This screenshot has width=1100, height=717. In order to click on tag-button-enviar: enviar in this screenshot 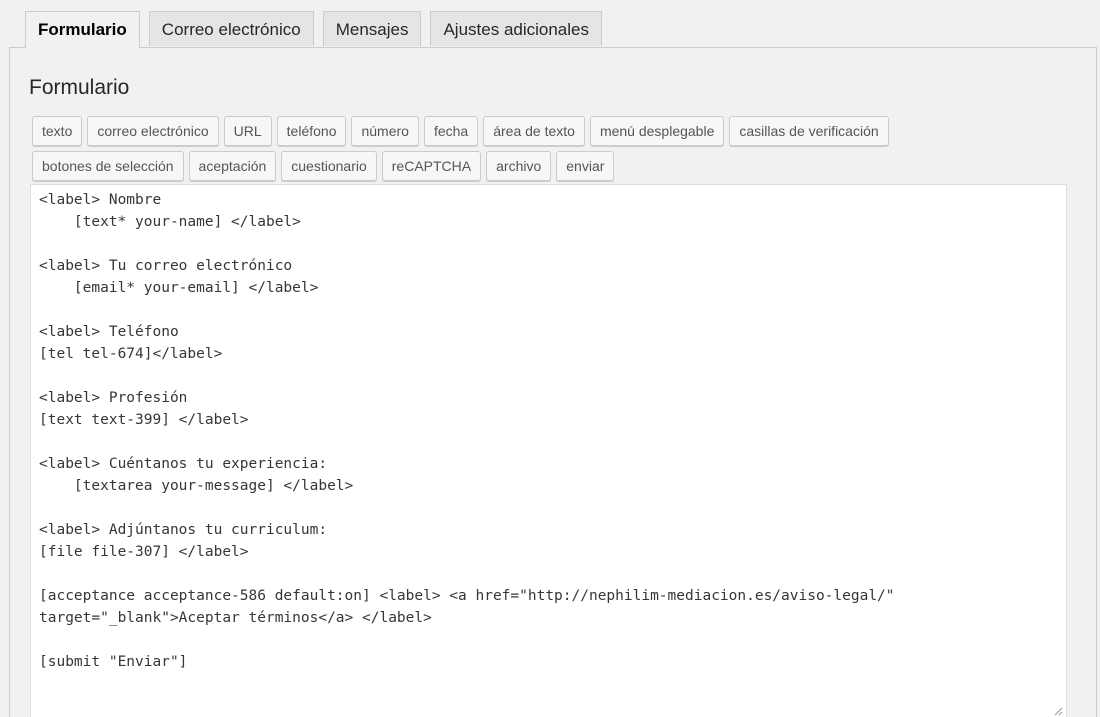, I will do `click(585, 166)`.